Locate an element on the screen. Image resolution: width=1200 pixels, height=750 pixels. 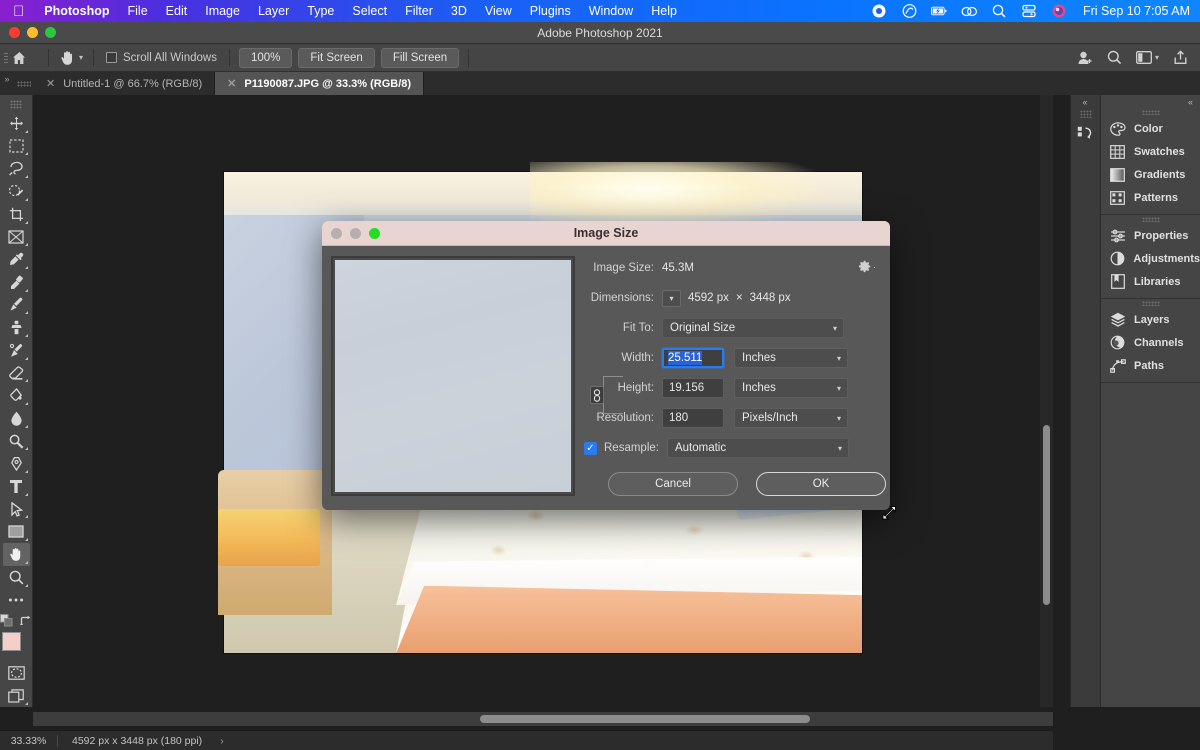
menu-view: View is located at coordinates (498, 11).